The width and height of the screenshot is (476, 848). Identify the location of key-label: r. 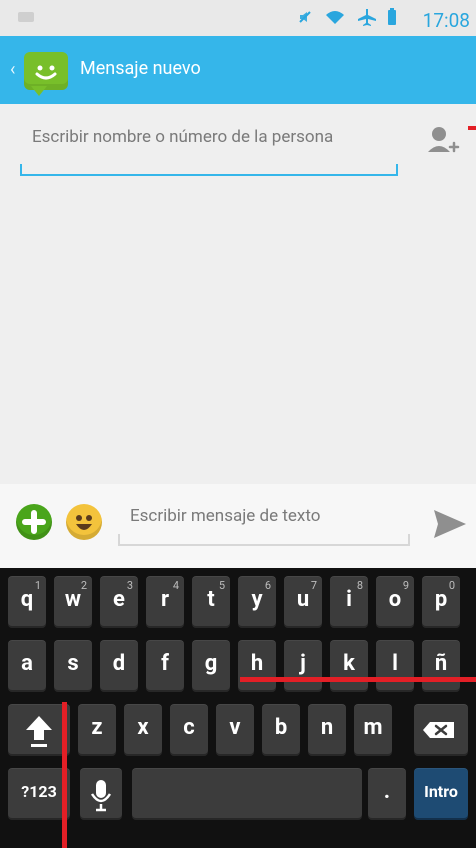
(165, 599).